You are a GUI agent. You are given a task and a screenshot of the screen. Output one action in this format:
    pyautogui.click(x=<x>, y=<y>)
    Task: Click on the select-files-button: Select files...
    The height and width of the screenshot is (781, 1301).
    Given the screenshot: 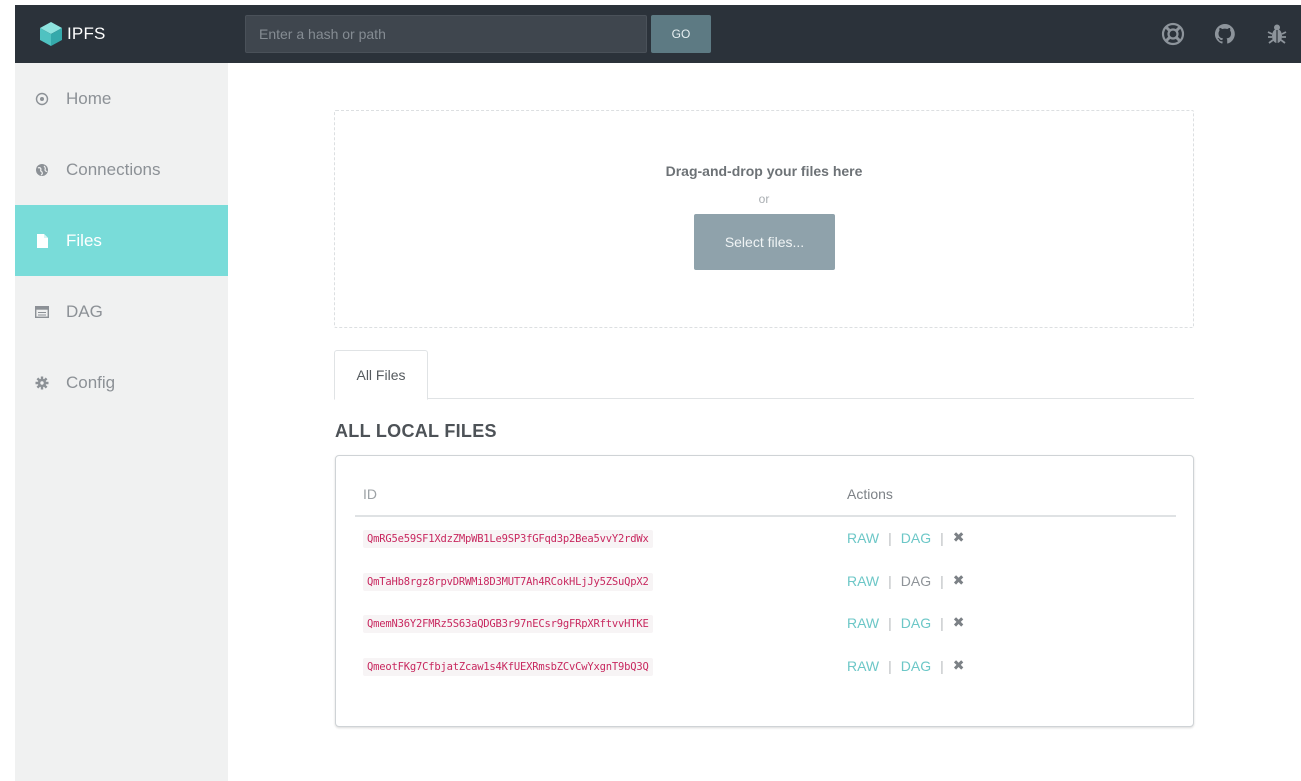 What is the action you would take?
    pyautogui.click(x=764, y=242)
    